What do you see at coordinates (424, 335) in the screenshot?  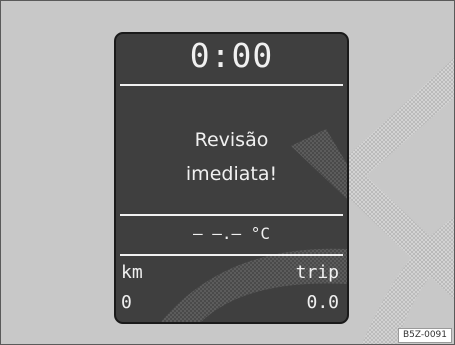 I see `figure-reference-code: B5Z-0091` at bounding box center [424, 335].